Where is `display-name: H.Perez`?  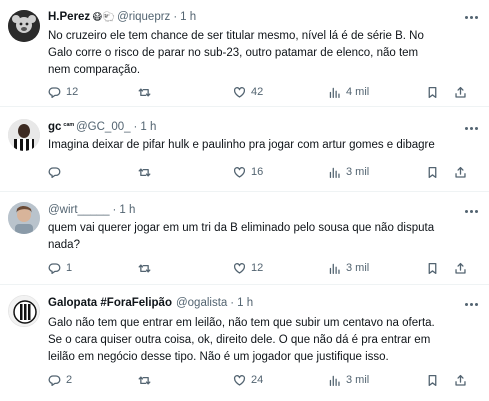 display-name: H.Perez is located at coordinates (69, 17).